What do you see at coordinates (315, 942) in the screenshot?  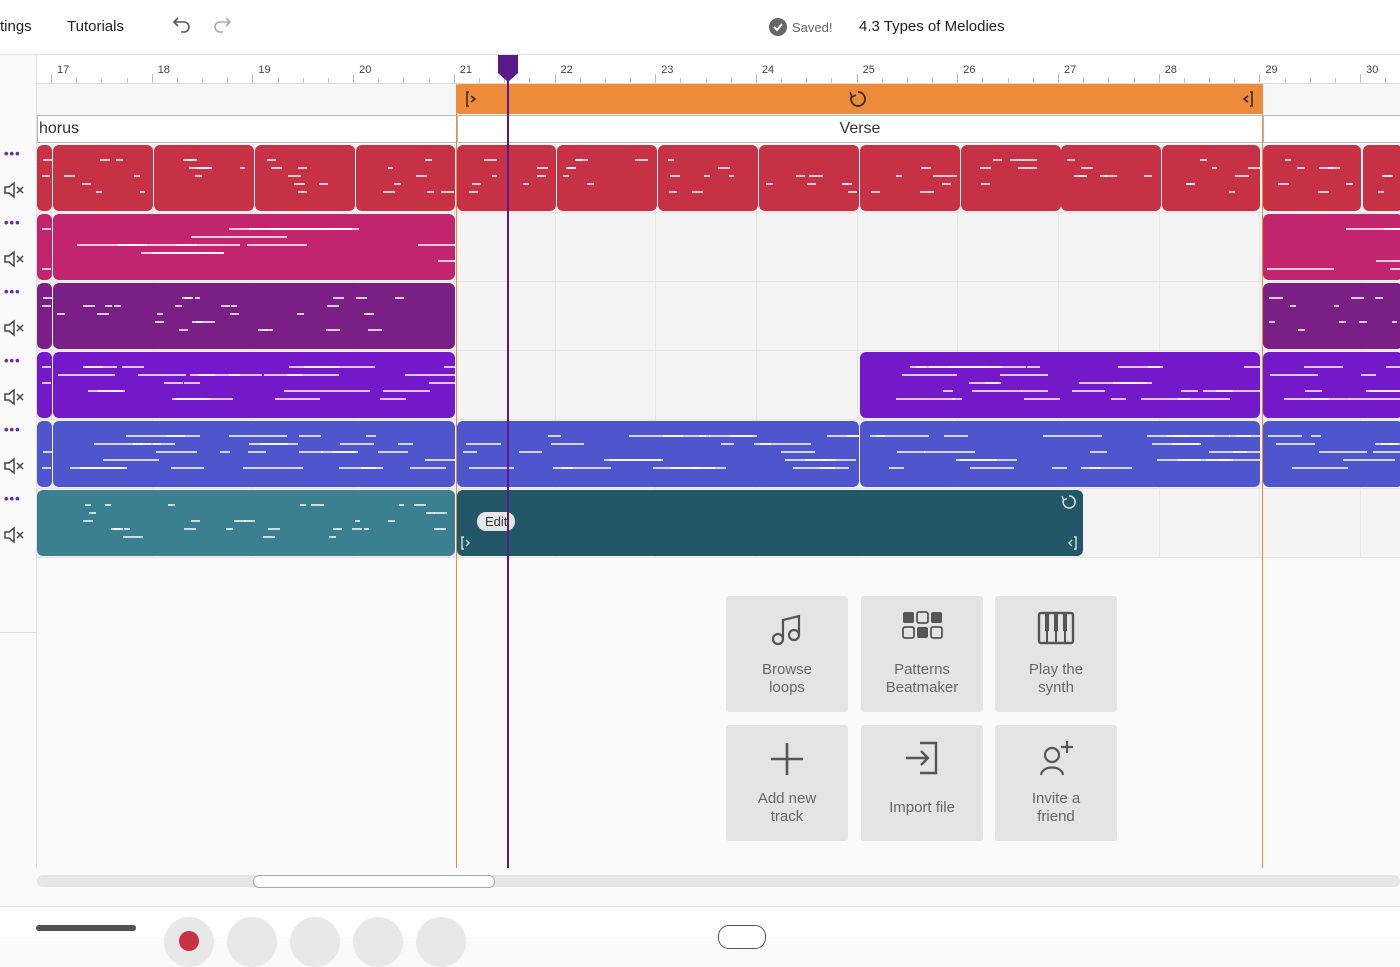 I see `rewind-button` at bounding box center [315, 942].